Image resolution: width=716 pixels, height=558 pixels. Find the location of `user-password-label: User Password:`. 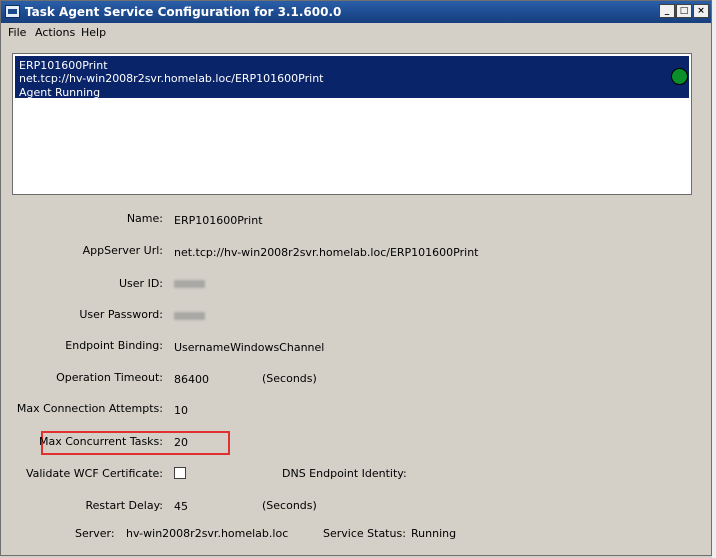

user-password-label: User Password: is located at coordinates (121, 314).